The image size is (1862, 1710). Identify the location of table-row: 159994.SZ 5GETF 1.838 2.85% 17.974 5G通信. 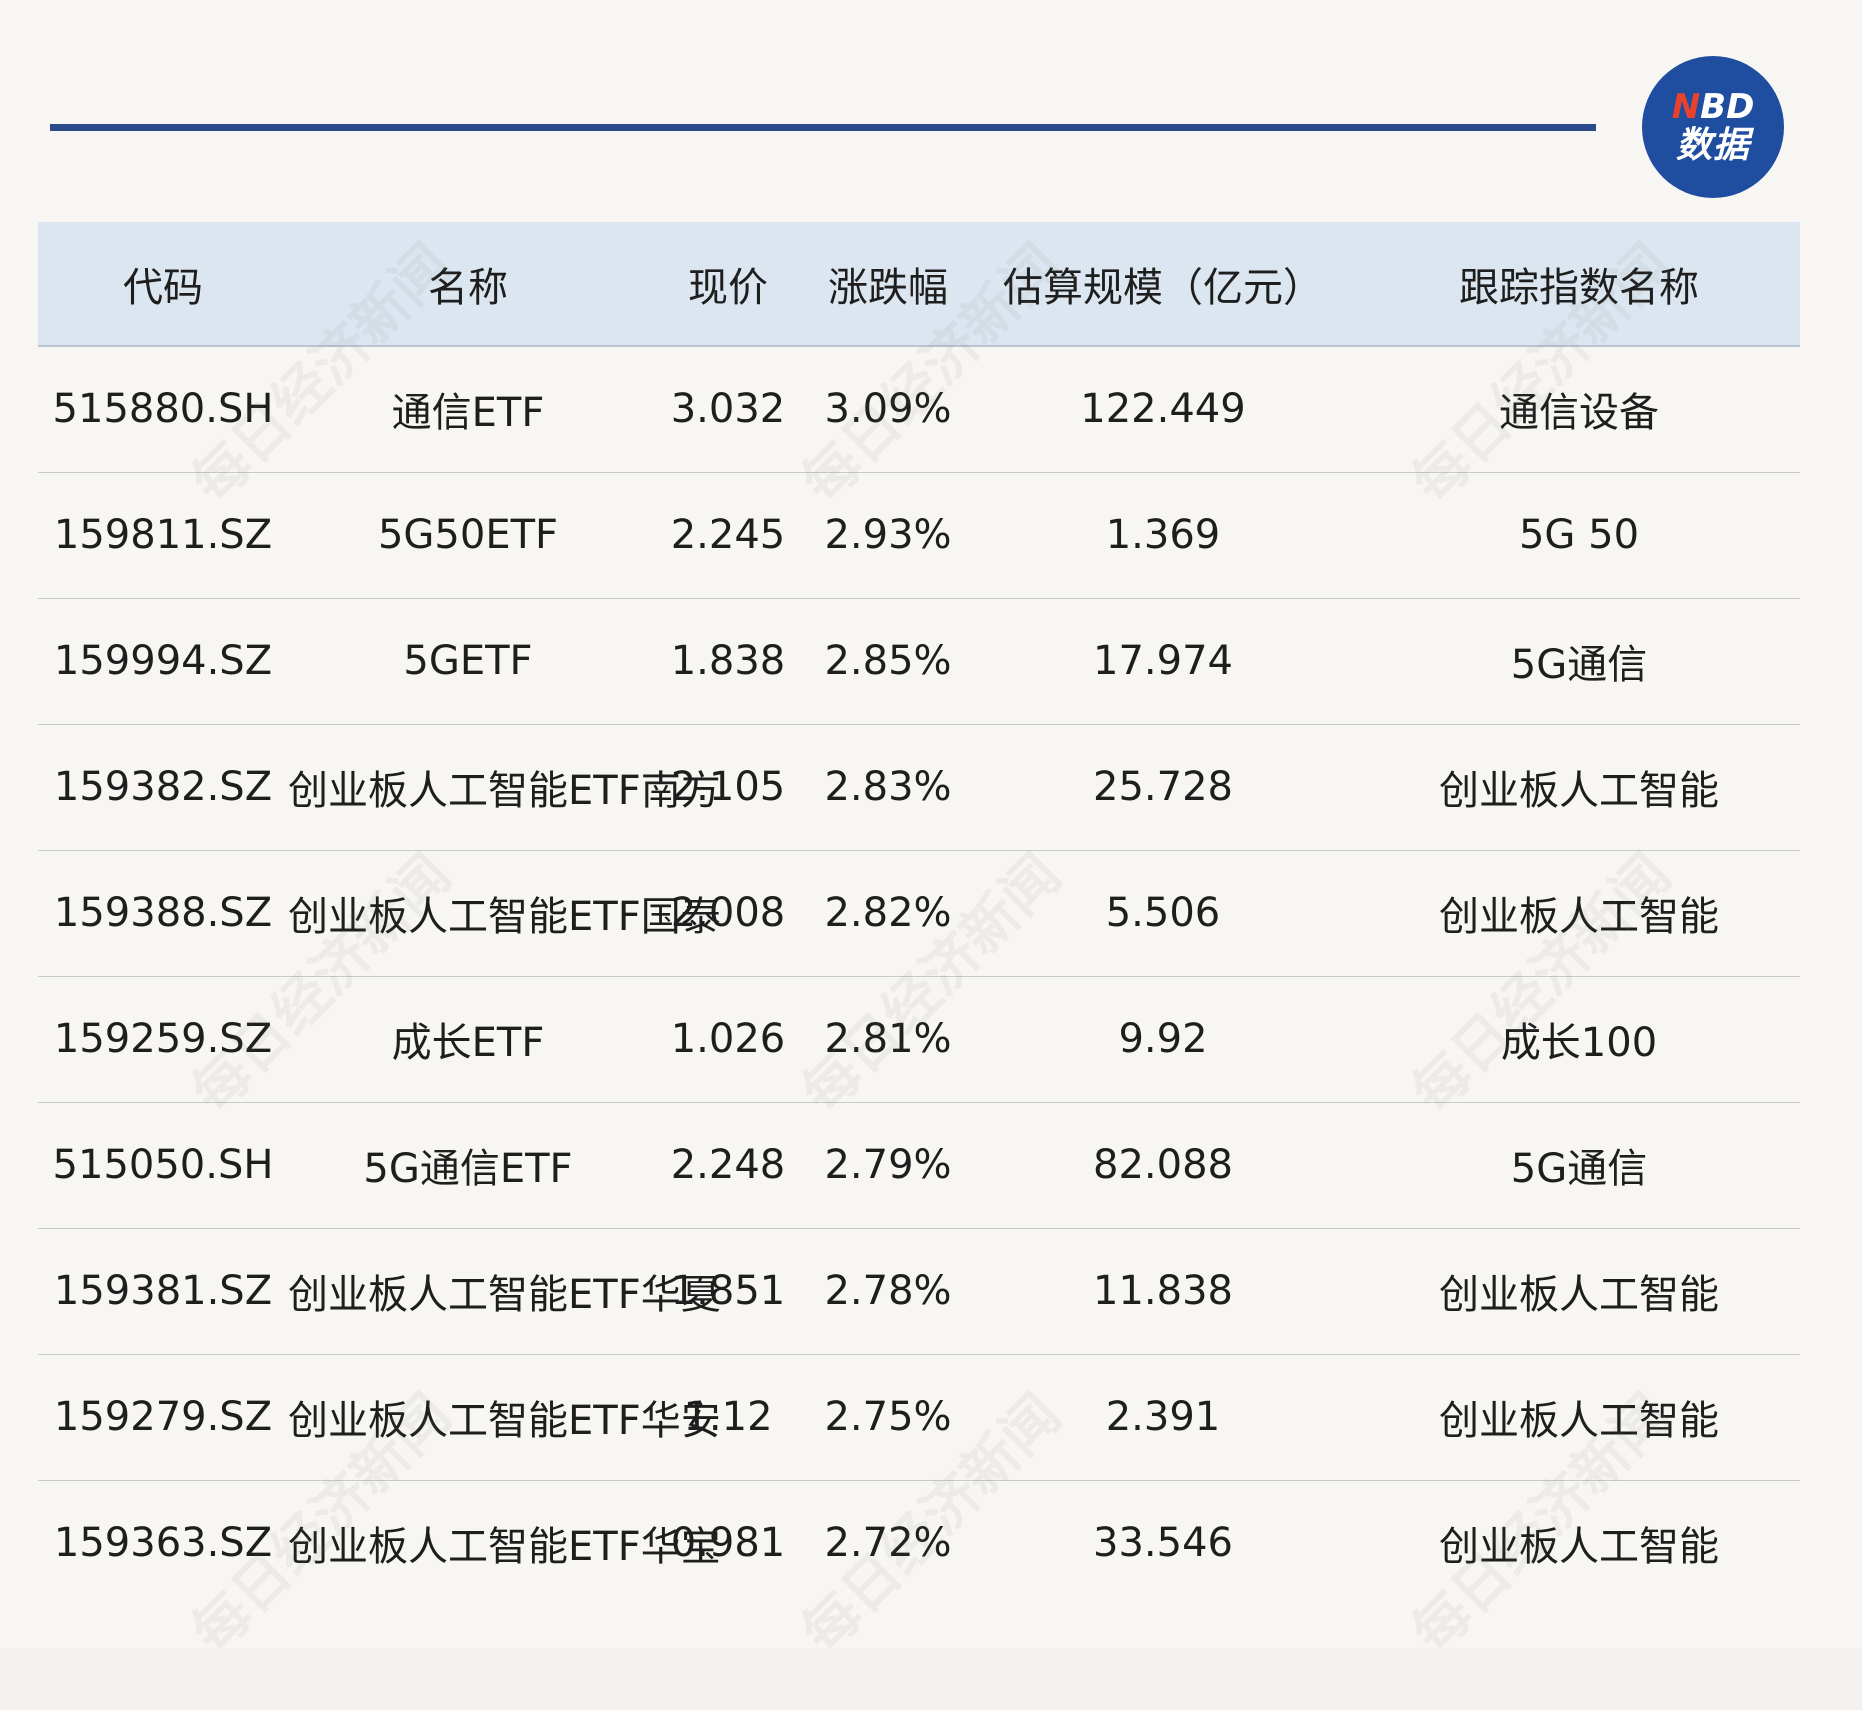
(919, 661).